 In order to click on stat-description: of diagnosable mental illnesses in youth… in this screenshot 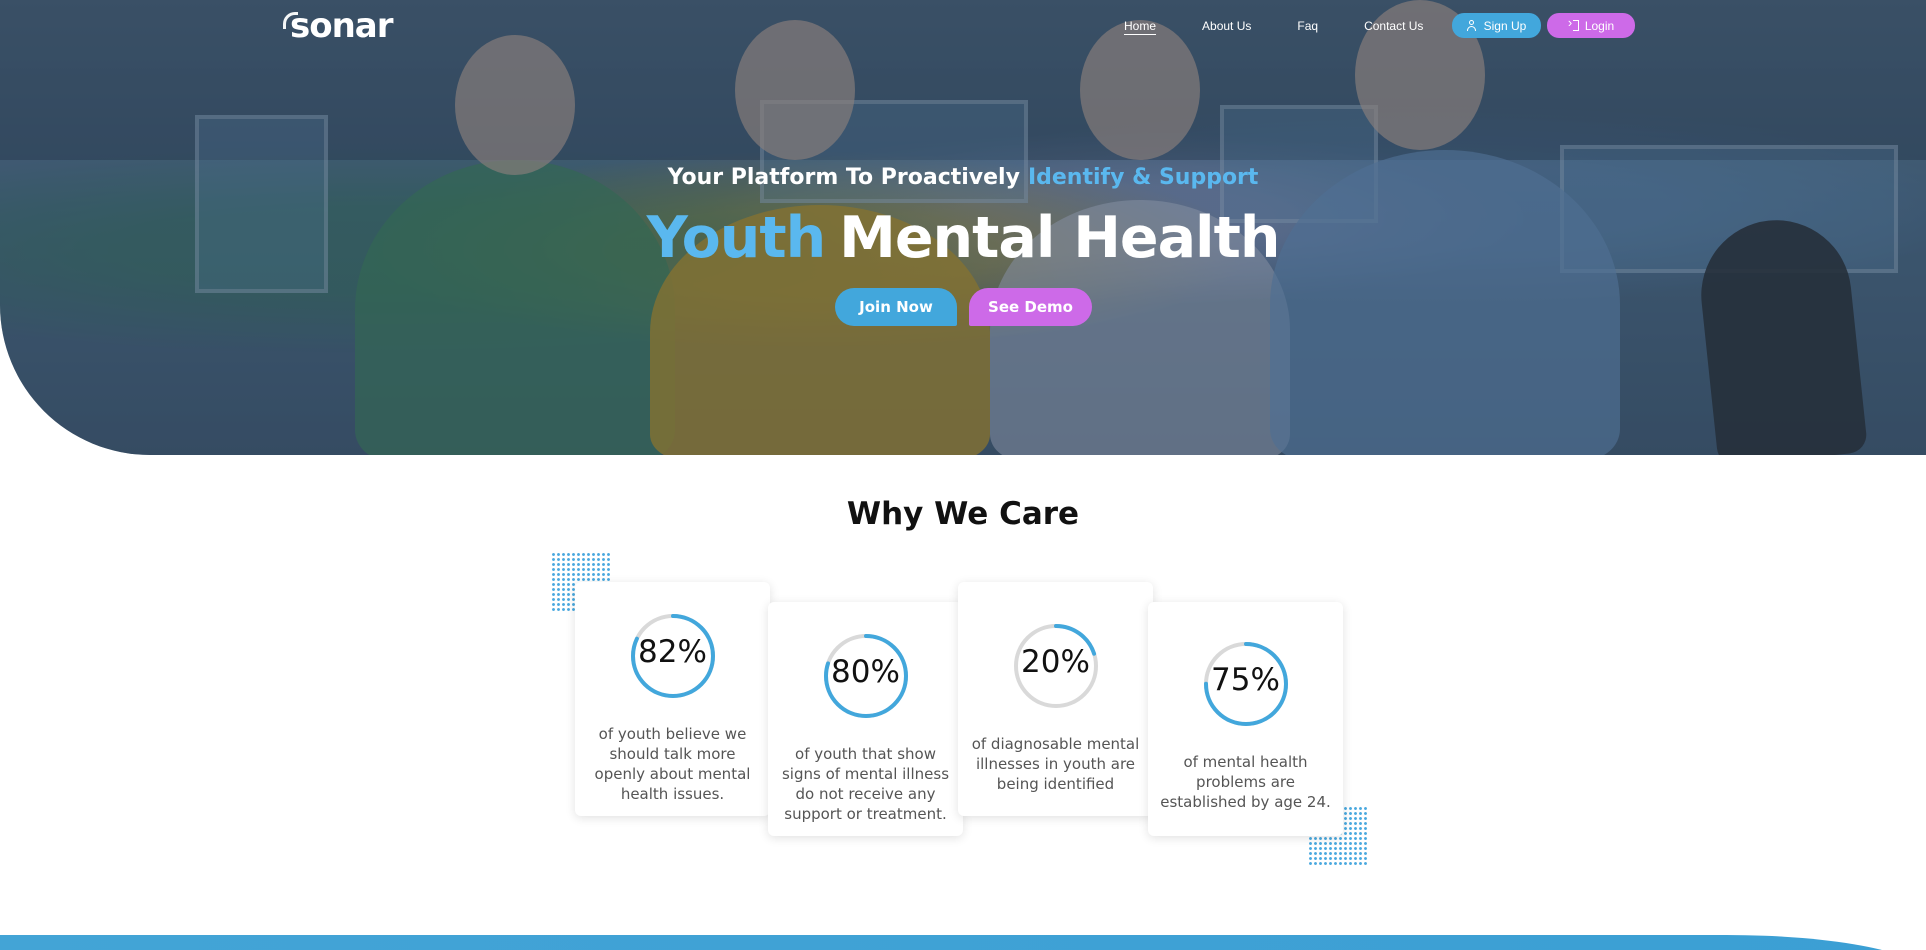, I will do `click(1055, 764)`.